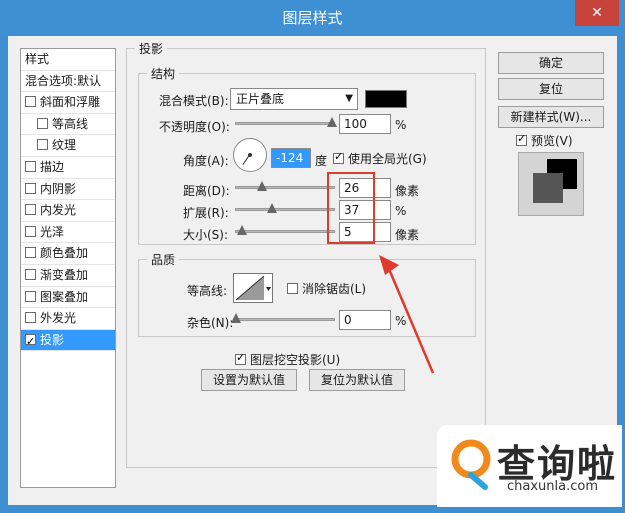 The image size is (625, 513). What do you see at coordinates (332, 122) in the screenshot?
I see `opacity-slider-thumb` at bounding box center [332, 122].